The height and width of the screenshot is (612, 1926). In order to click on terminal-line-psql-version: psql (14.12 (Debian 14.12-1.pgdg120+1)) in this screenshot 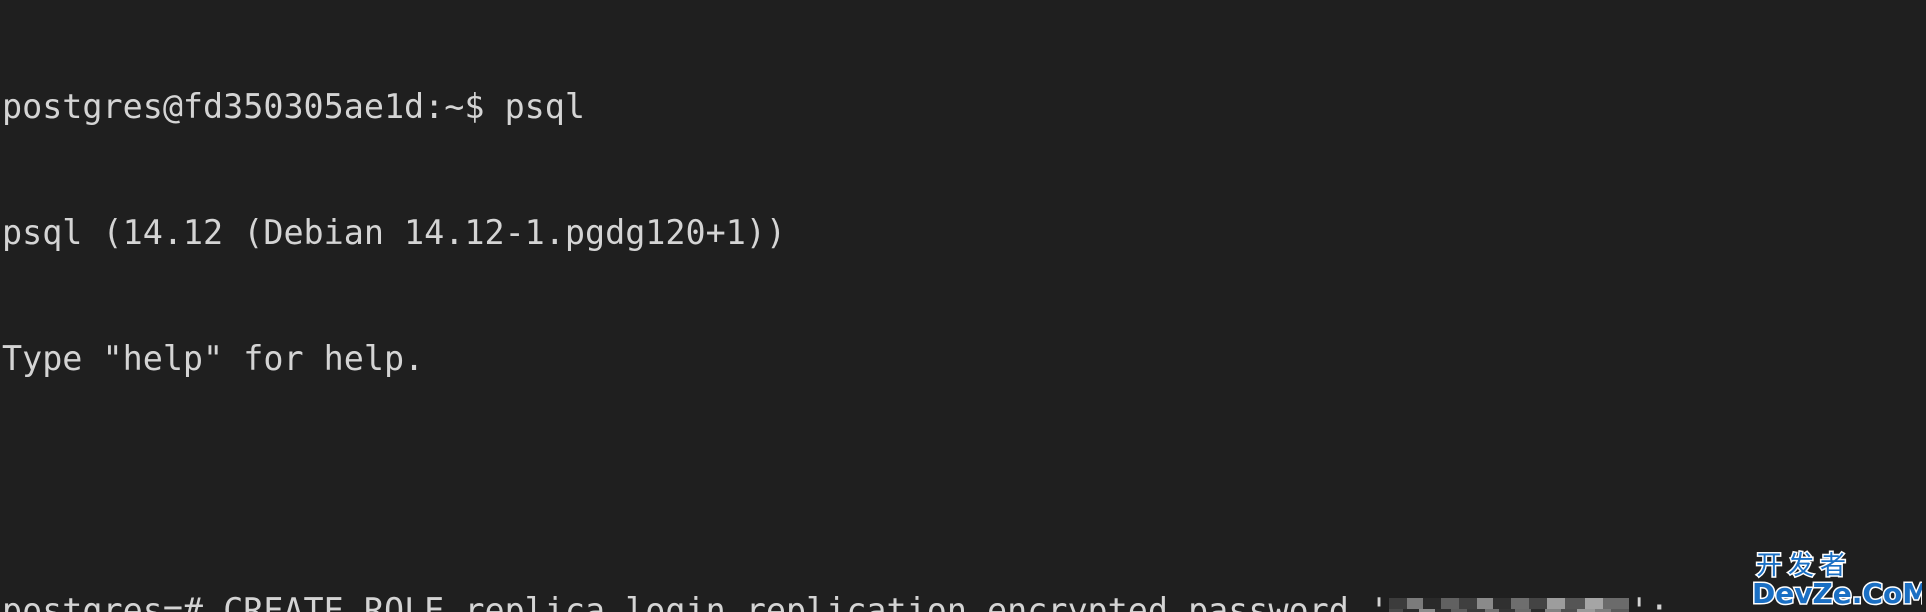, I will do `click(394, 232)`.